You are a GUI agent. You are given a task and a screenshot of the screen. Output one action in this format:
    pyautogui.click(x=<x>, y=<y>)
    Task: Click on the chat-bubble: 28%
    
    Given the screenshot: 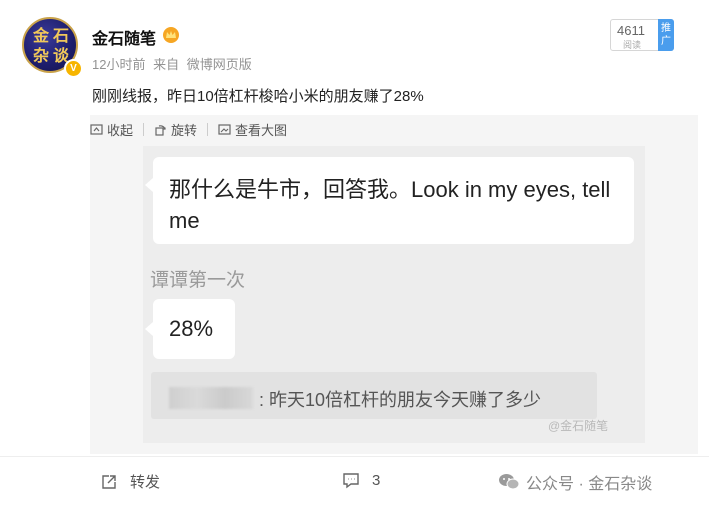 What is the action you would take?
    pyautogui.click(x=194, y=329)
    